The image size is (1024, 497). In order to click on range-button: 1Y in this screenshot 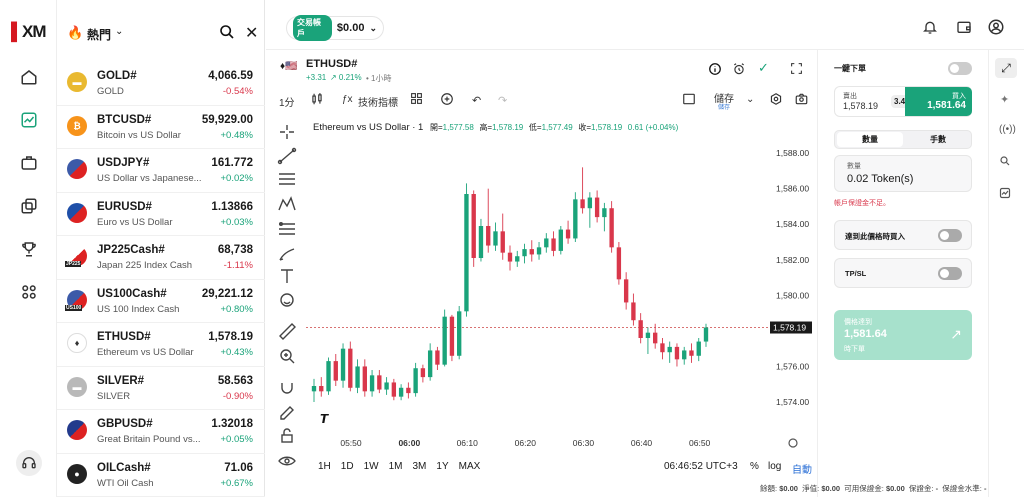, I will do `click(442, 466)`.